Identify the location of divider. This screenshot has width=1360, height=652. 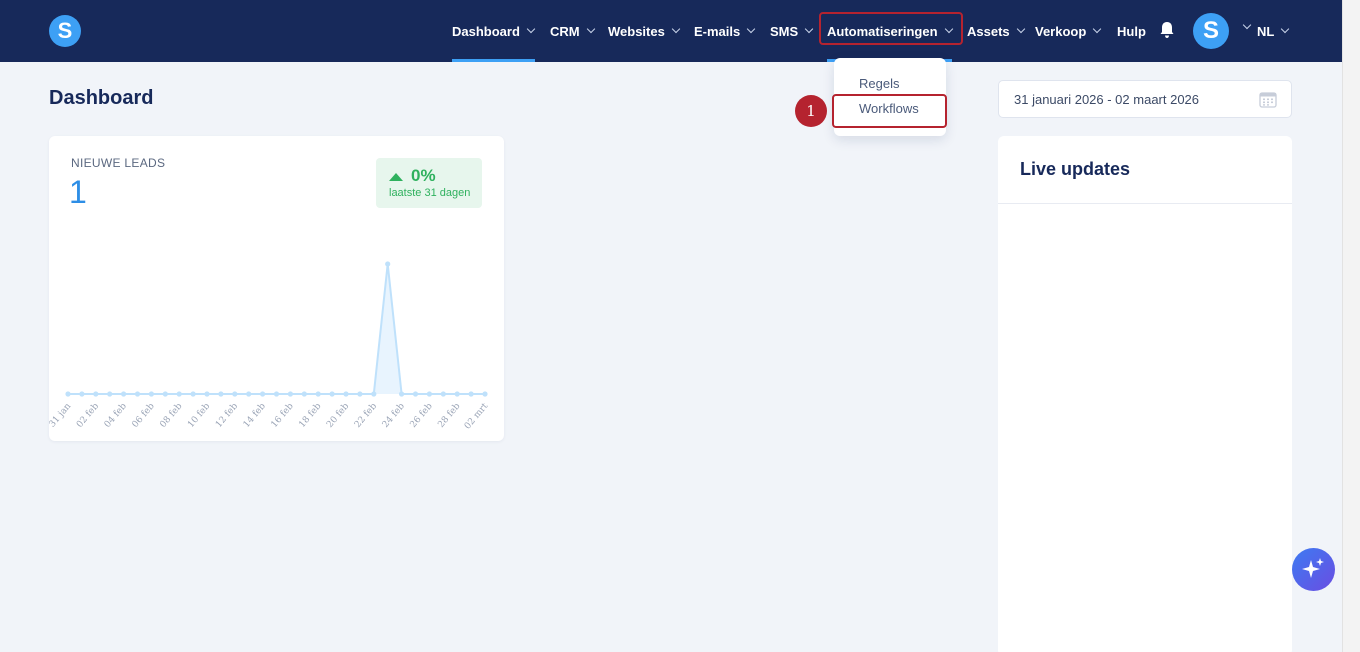
(1145, 203).